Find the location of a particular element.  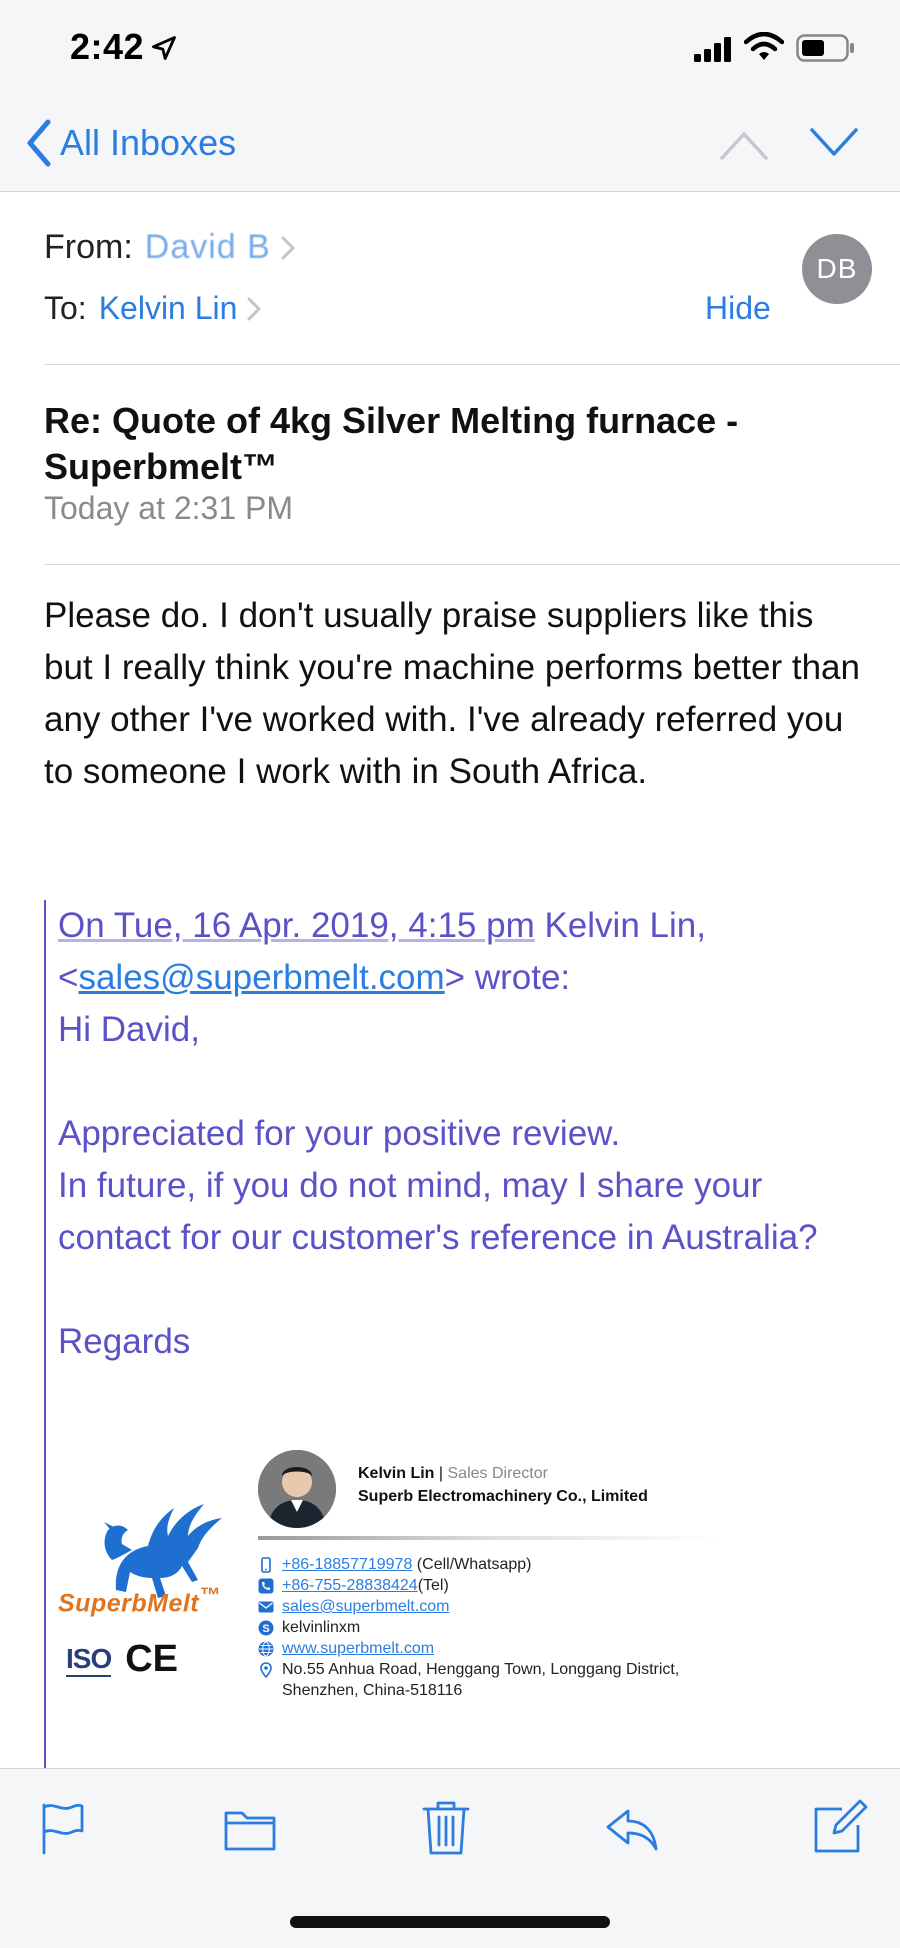

quote-line-1: Appreciated for your positive review. is located at coordinates (339, 1133).